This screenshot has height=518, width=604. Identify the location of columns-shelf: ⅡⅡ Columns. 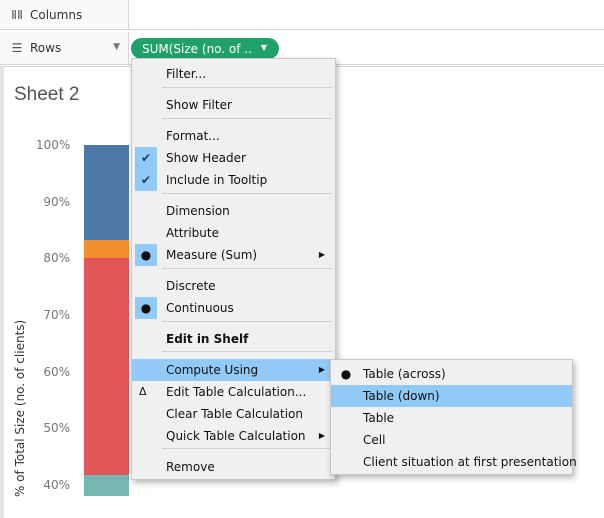
(302, 15).